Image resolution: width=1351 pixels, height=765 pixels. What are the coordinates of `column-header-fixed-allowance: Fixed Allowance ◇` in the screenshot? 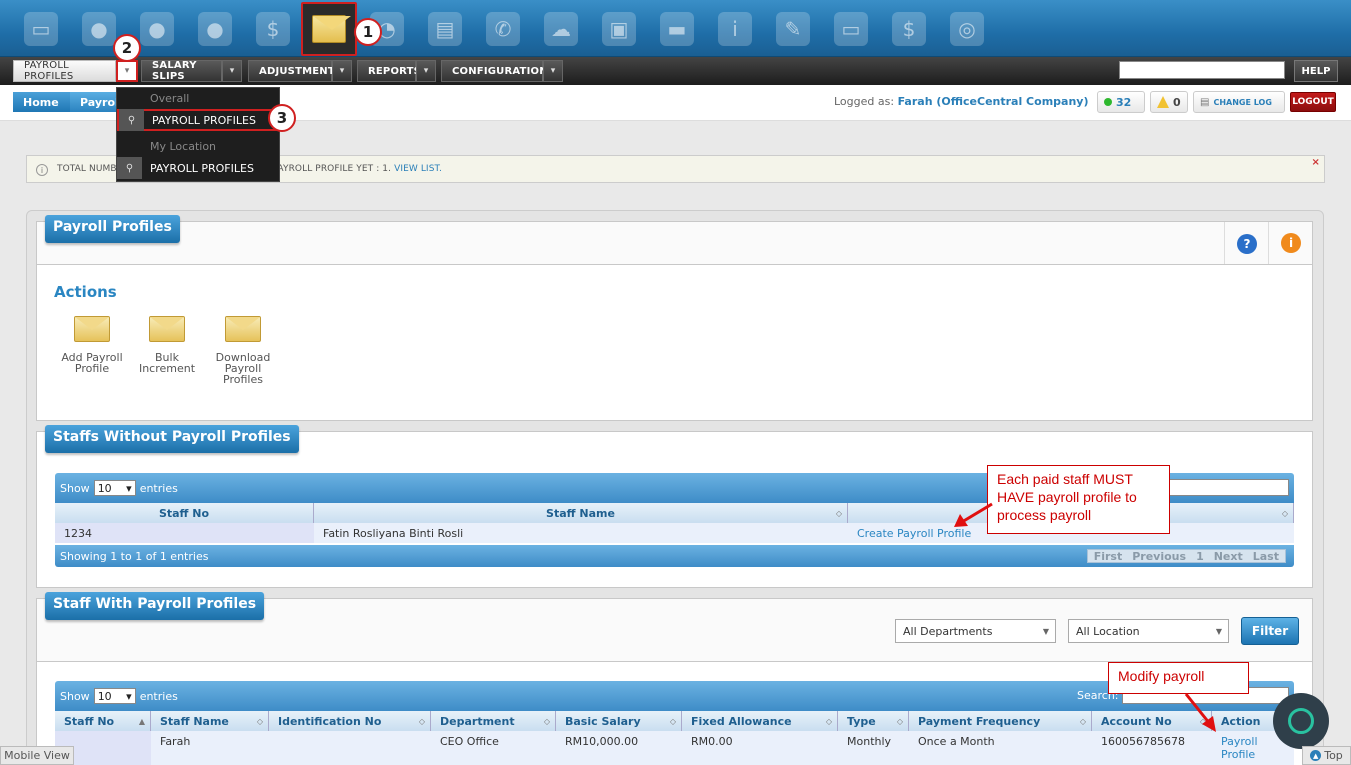 It's located at (760, 721).